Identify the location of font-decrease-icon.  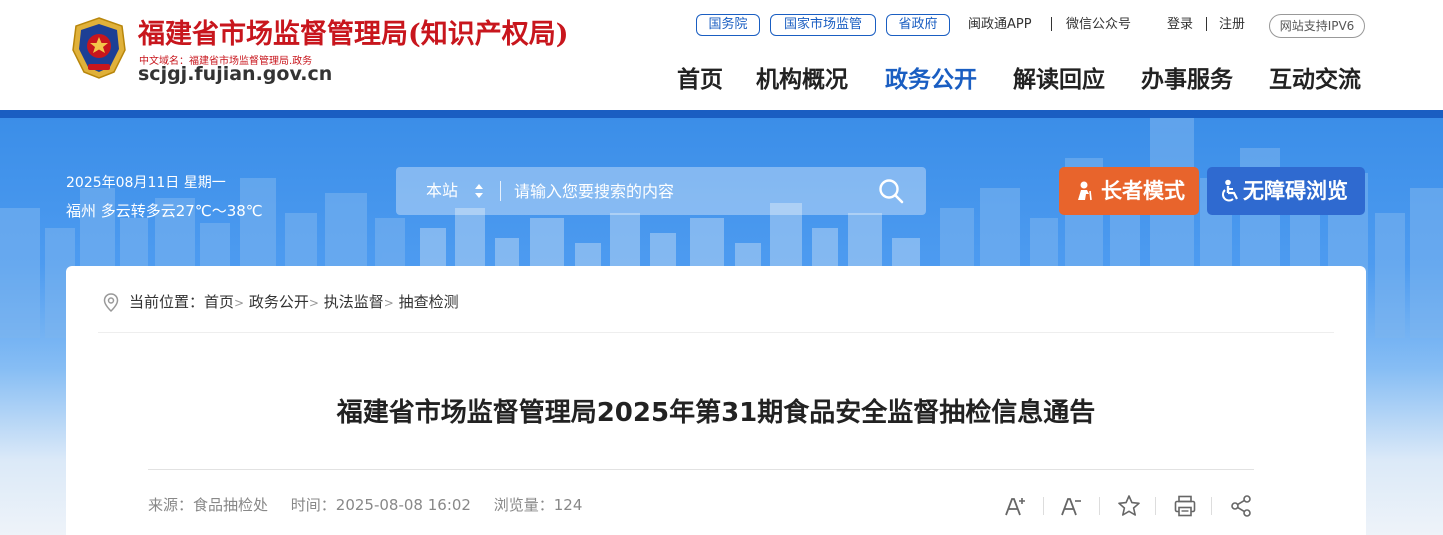
(1072, 506).